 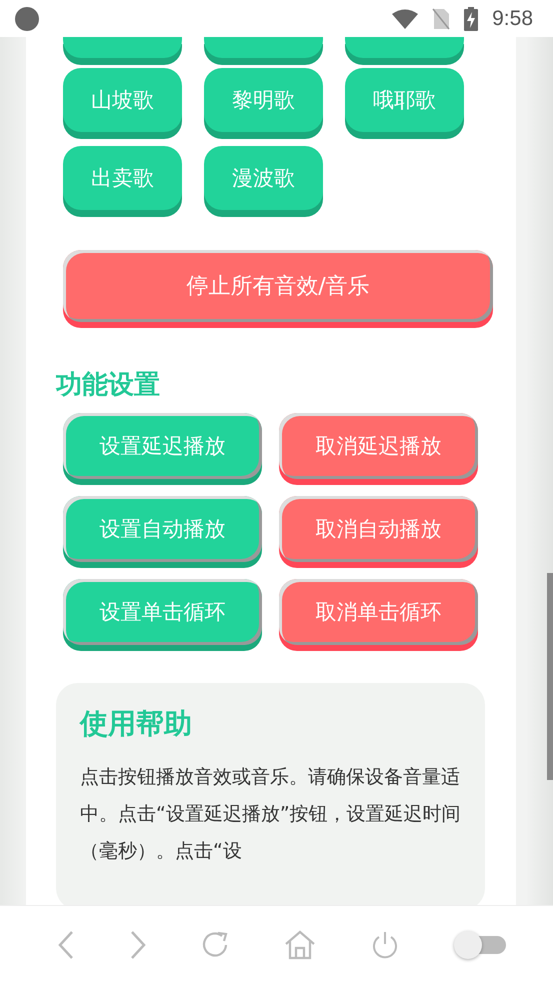 I want to click on stop-all-button: 停止所有音效/音乐, so click(x=278, y=286).